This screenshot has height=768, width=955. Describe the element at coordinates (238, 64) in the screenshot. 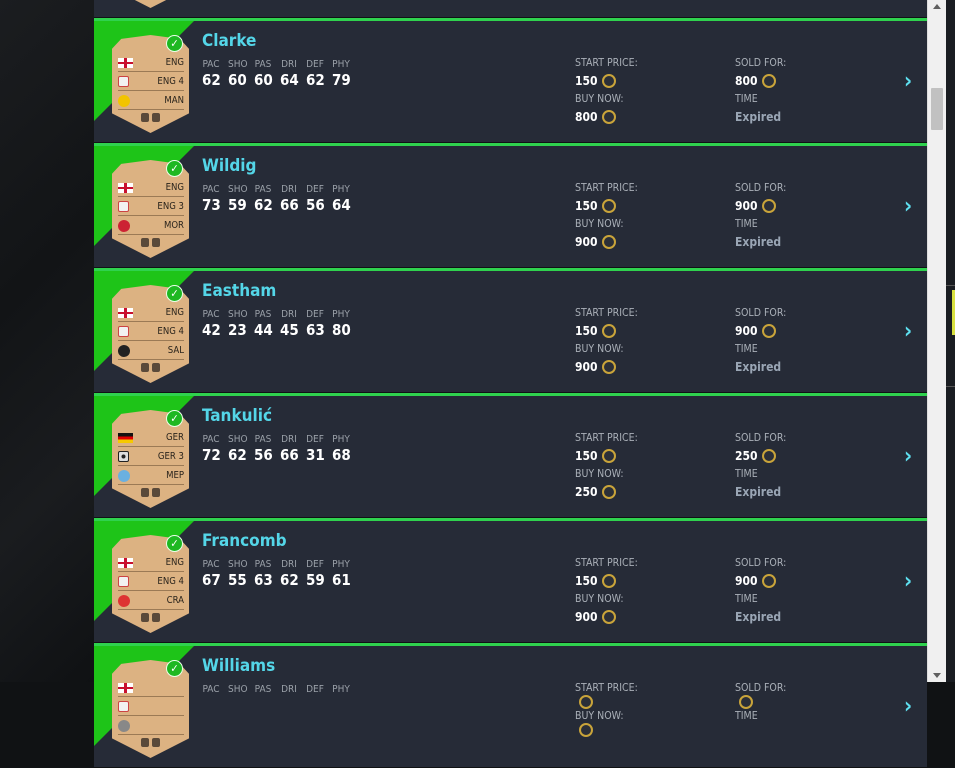

I see `stat-label: SHO` at that location.